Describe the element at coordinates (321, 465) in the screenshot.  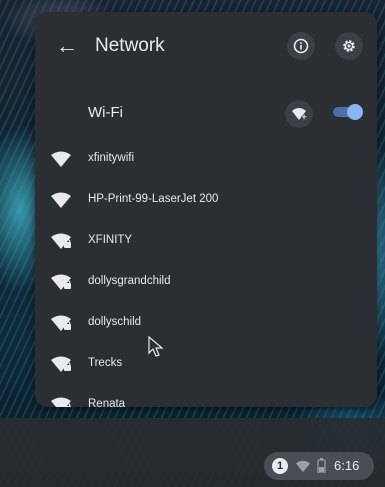
I see `battery-icon` at that location.